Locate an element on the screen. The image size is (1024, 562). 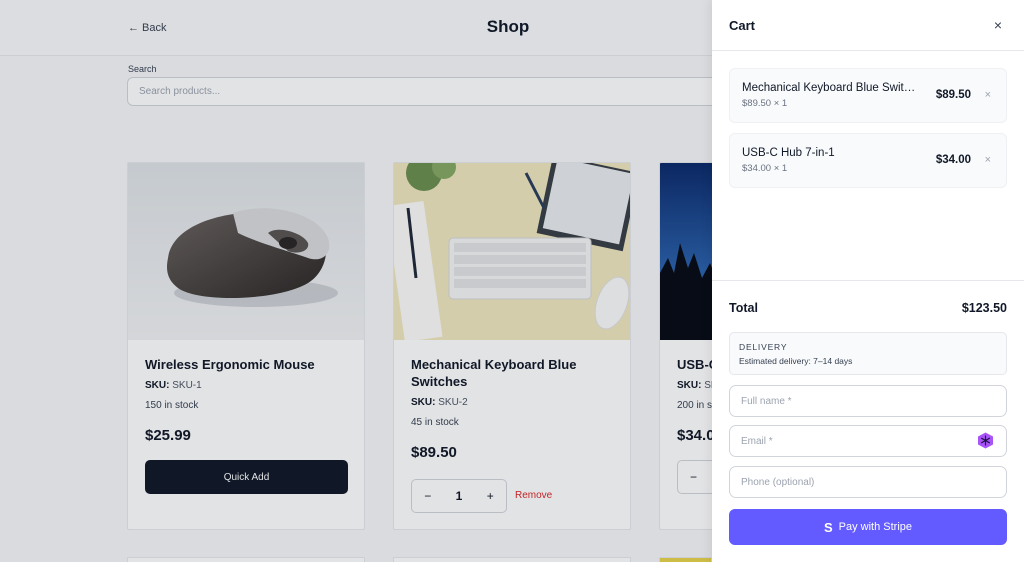
cart-header: Cart × is located at coordinates (868, 25).